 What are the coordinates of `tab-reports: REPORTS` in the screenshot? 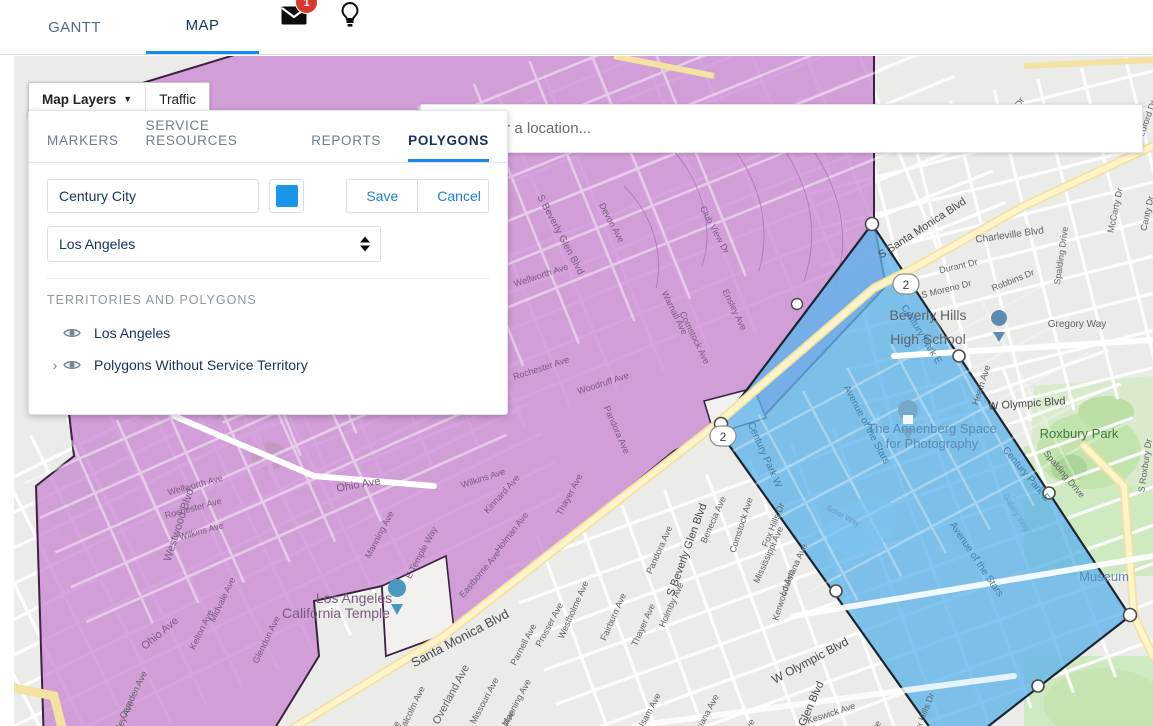 It's located at (346, 147).